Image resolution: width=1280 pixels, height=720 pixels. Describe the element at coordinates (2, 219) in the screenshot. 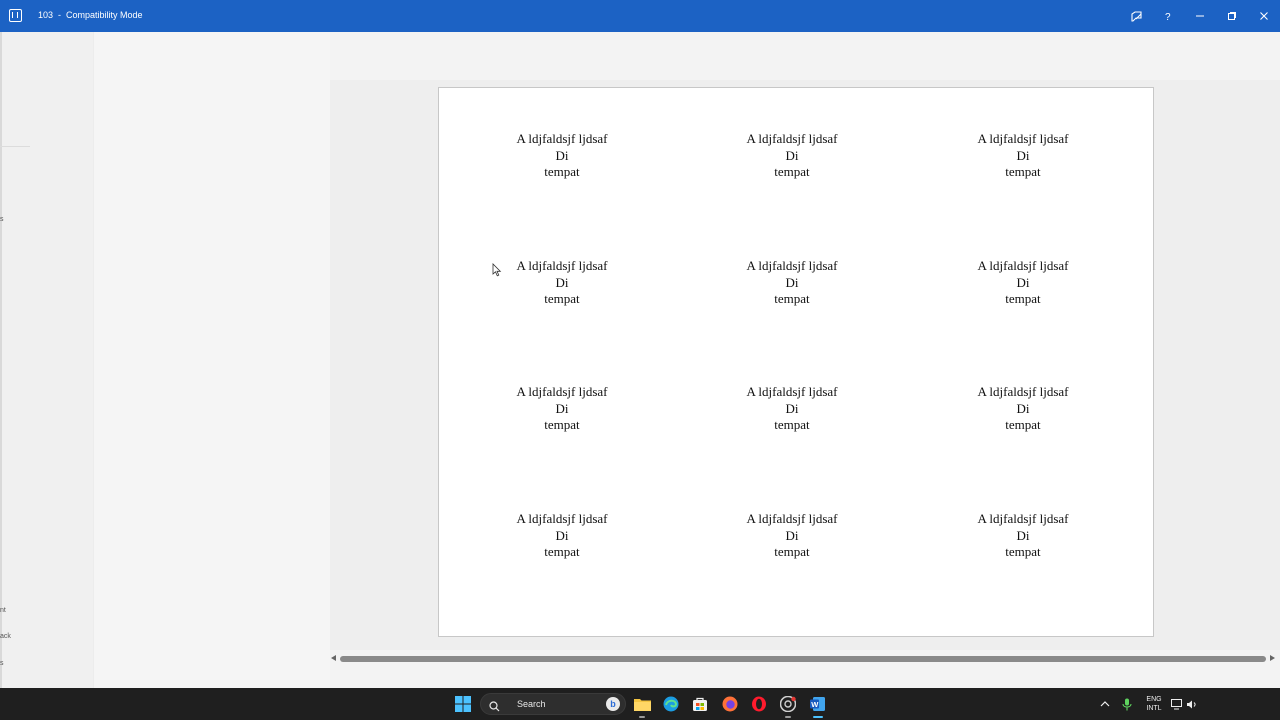

I see `nav-item-options: s` at that location.